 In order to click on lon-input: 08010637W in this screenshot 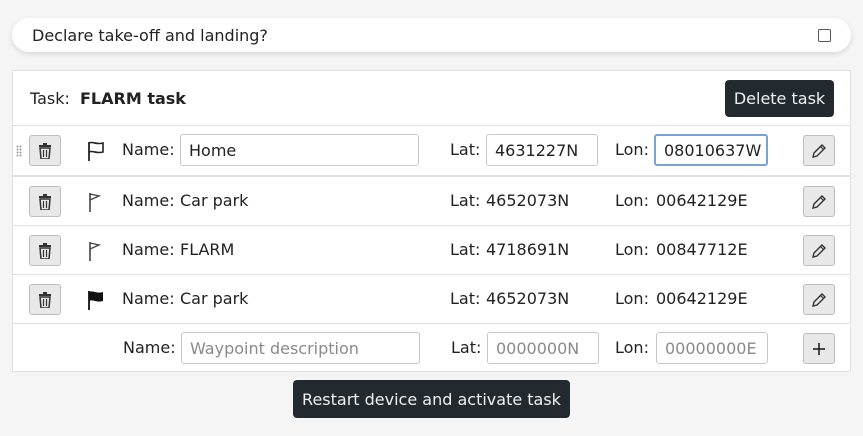, I will do `click(711, 150)`.